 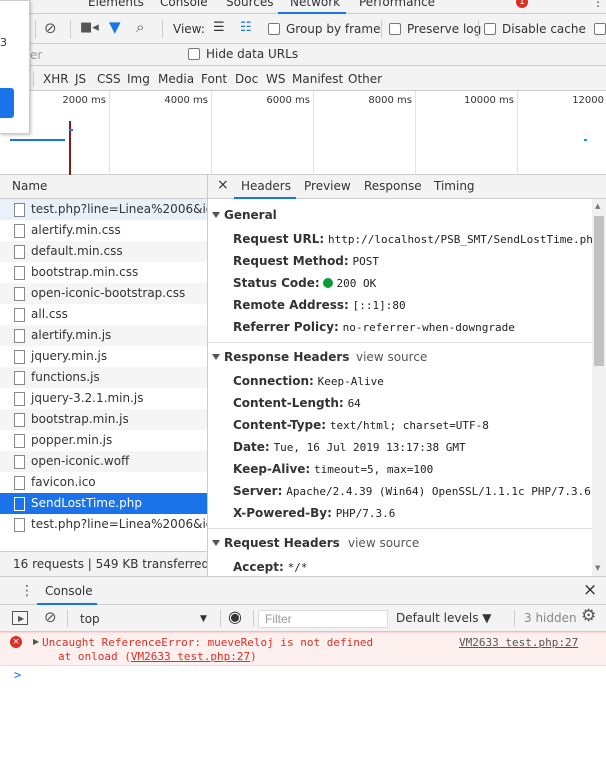 What do you see at coordinates (356, 283) in the screenshot?
I see `header-value: 200 OK` at bounding box center [356, 283].